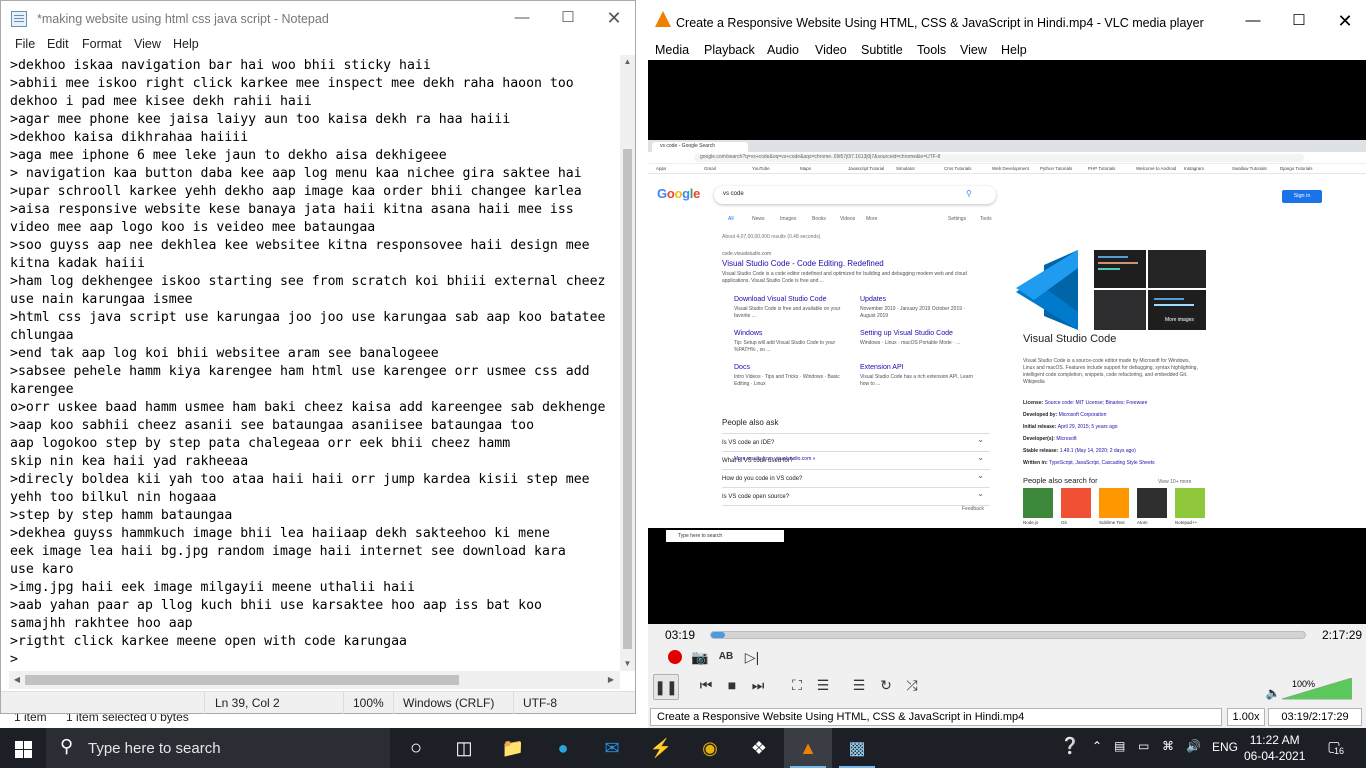 This screenshot has width=1366, height=768. What do you see at coordinates (686, 193) in the screenshot?
I see `google-logo-letter: g` at bounding box center [686, 193].